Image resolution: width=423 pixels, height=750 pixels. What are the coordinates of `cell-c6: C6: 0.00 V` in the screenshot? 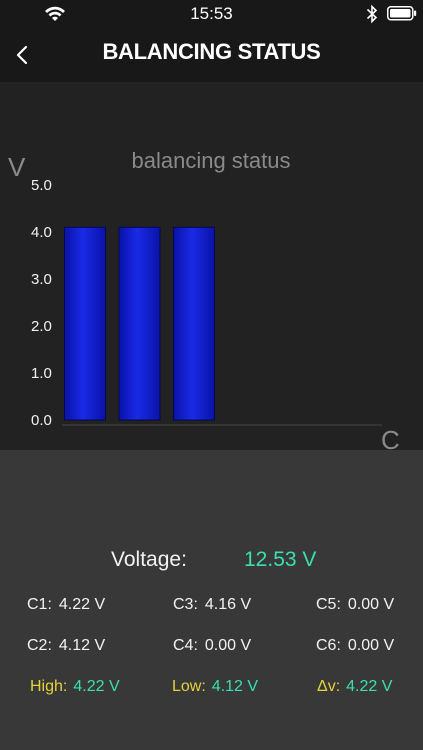 It's located at (355, 646).